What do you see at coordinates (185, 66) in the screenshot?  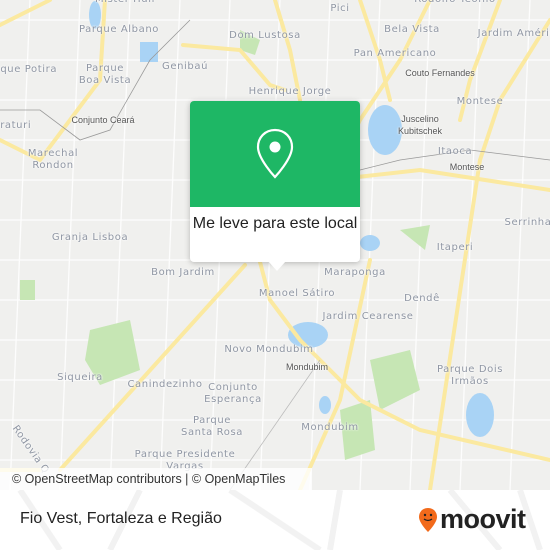 I see `map-label: Genibaú` at bounding box center [185, 66].